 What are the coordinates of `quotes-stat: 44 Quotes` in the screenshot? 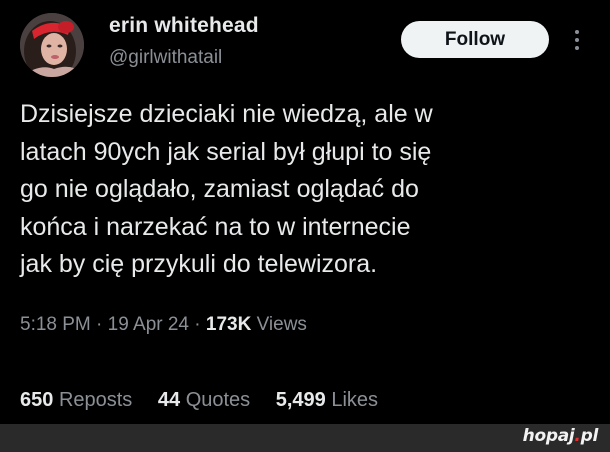 It's located at (204, 400).